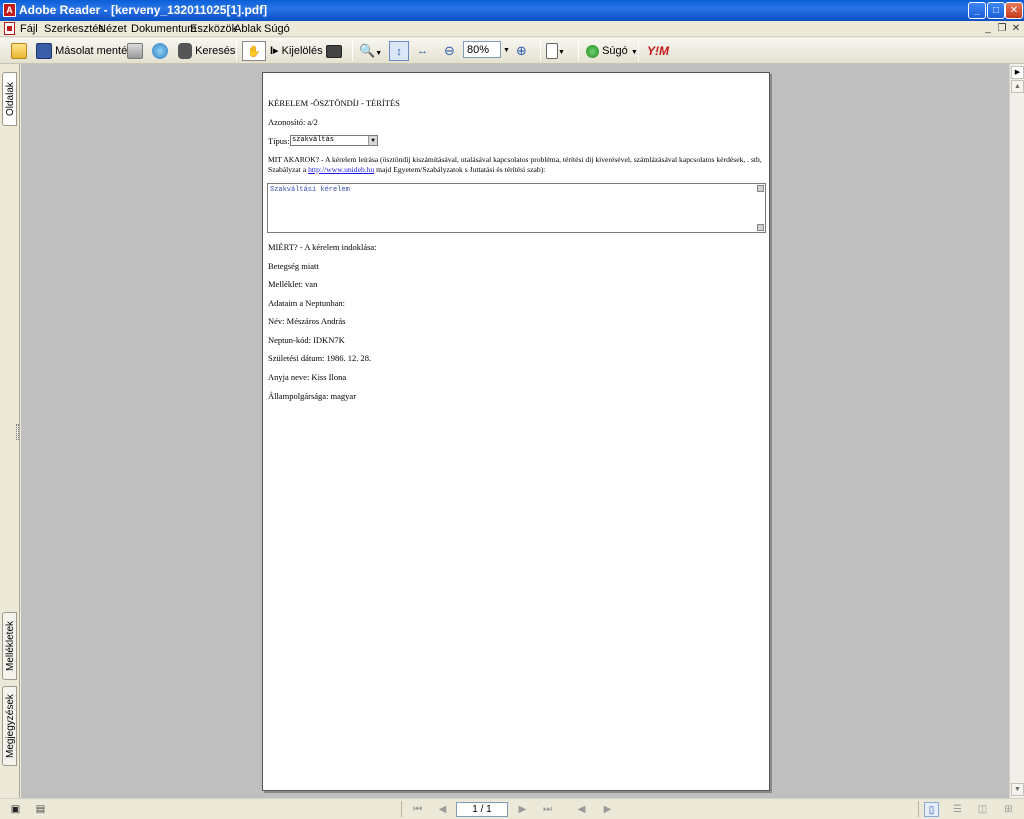 The height and width of the screenshot is (819, 1024). Describe the element at coordinates (277, 29) in the screenshot. I see `menu-help: Súgó` at that location.